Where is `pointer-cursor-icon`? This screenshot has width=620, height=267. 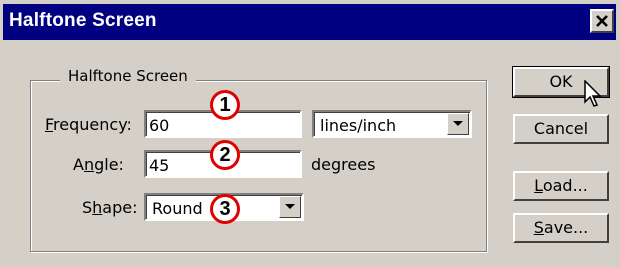
pointer-cursor-icon is located at coordinates (593, 93).